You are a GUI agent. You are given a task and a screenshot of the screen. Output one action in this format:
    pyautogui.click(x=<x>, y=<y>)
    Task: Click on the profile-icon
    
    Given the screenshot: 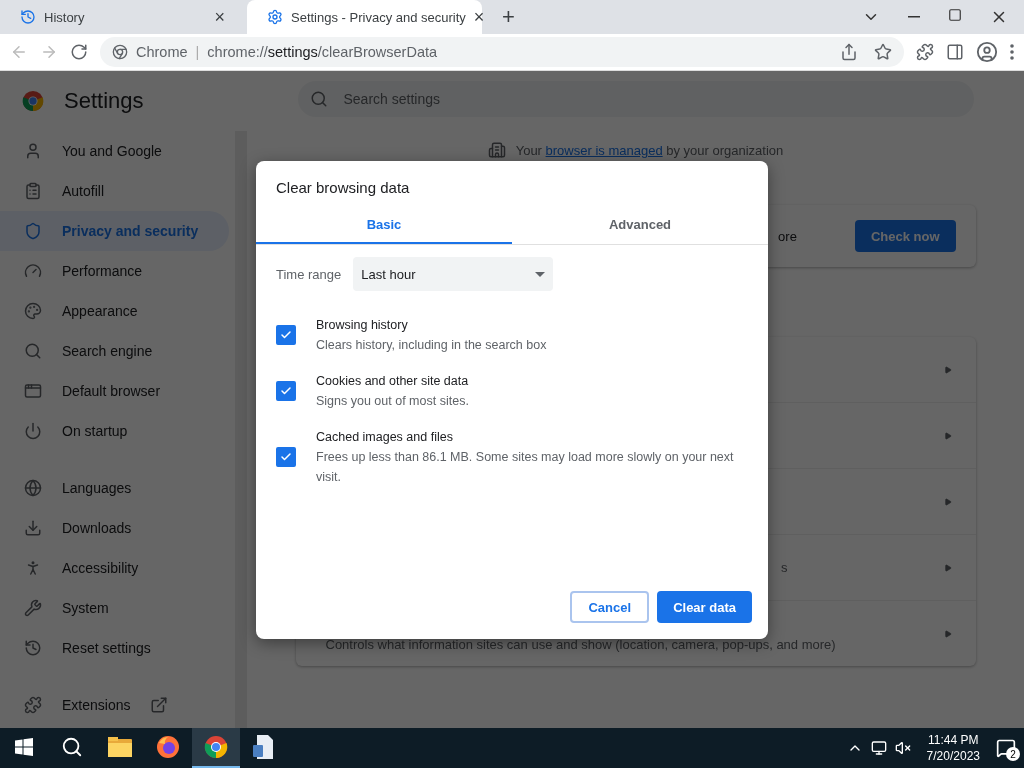 What is the action you would take?
    pyautogui.click(x=987, y=52)
    